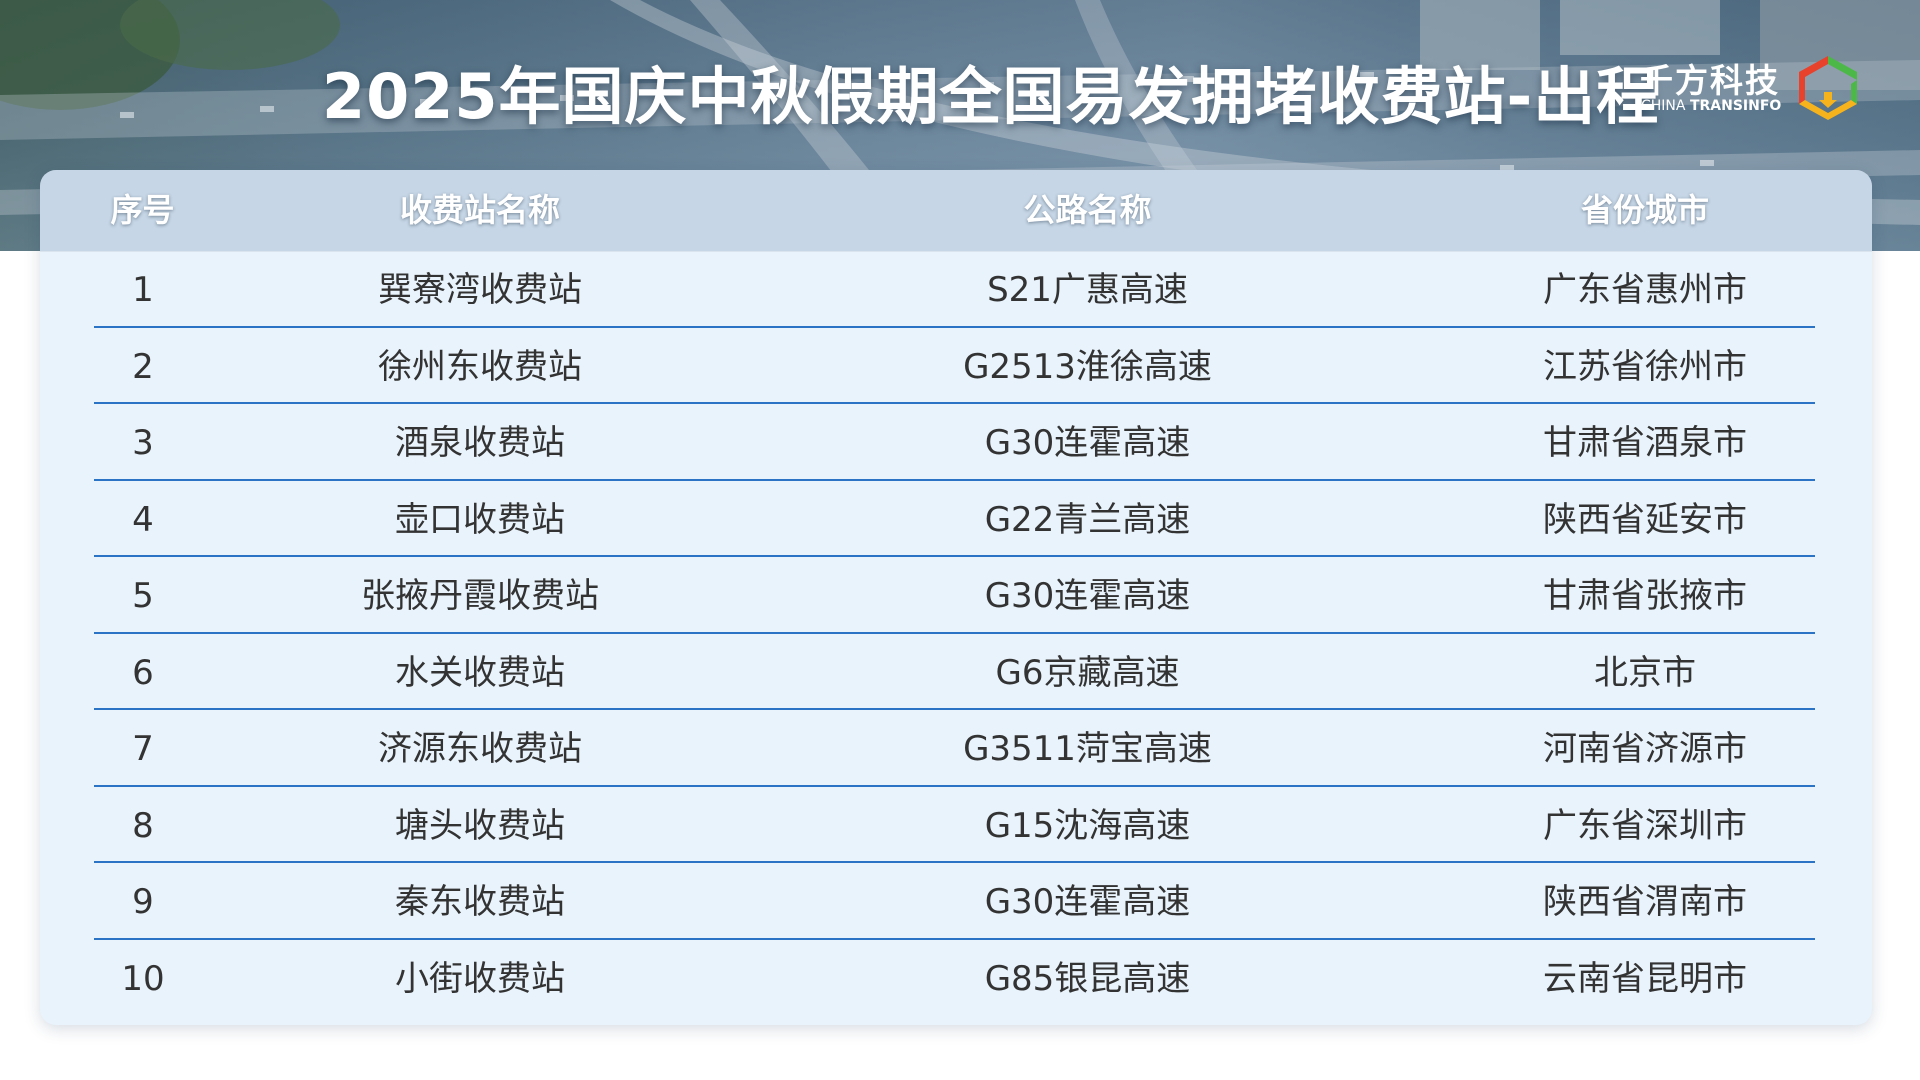 Image resolution: width=1920 pixels, height=1080 pixels. I want to click on cell-index: 3, so click(143, 443).